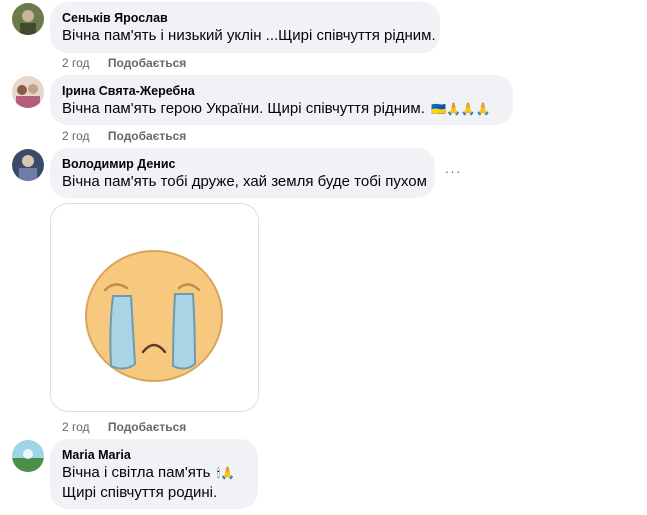  Describe the element at coordinates (461, 109) in the screenshot. I see `flag-and-pray-emojis: 🇺🇦🙏🙏🙏` at that location.